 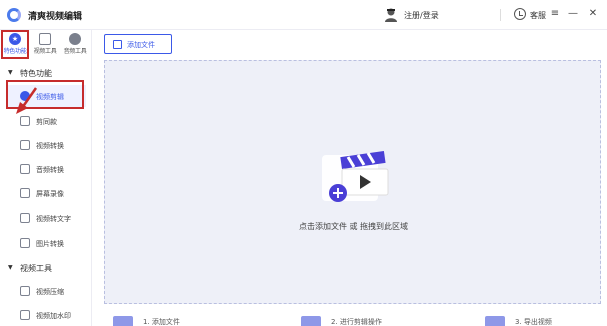 What do you see at coordinates (141, 45) in the screenshot?
I see `add-file-label: 添加文件` at bounding box center [141, 45].